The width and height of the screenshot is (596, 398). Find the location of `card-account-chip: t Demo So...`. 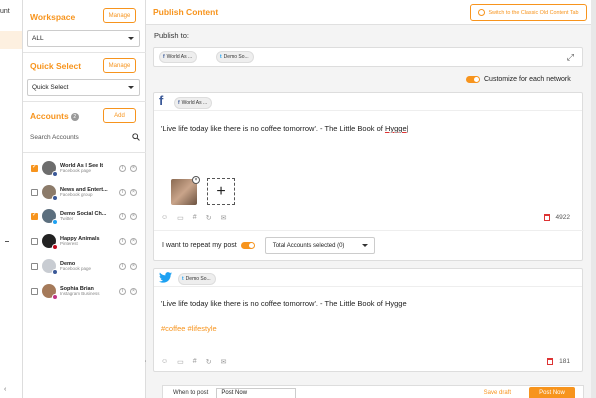

card-account-chip: t Demo So... is located at coordinates (197, 279).